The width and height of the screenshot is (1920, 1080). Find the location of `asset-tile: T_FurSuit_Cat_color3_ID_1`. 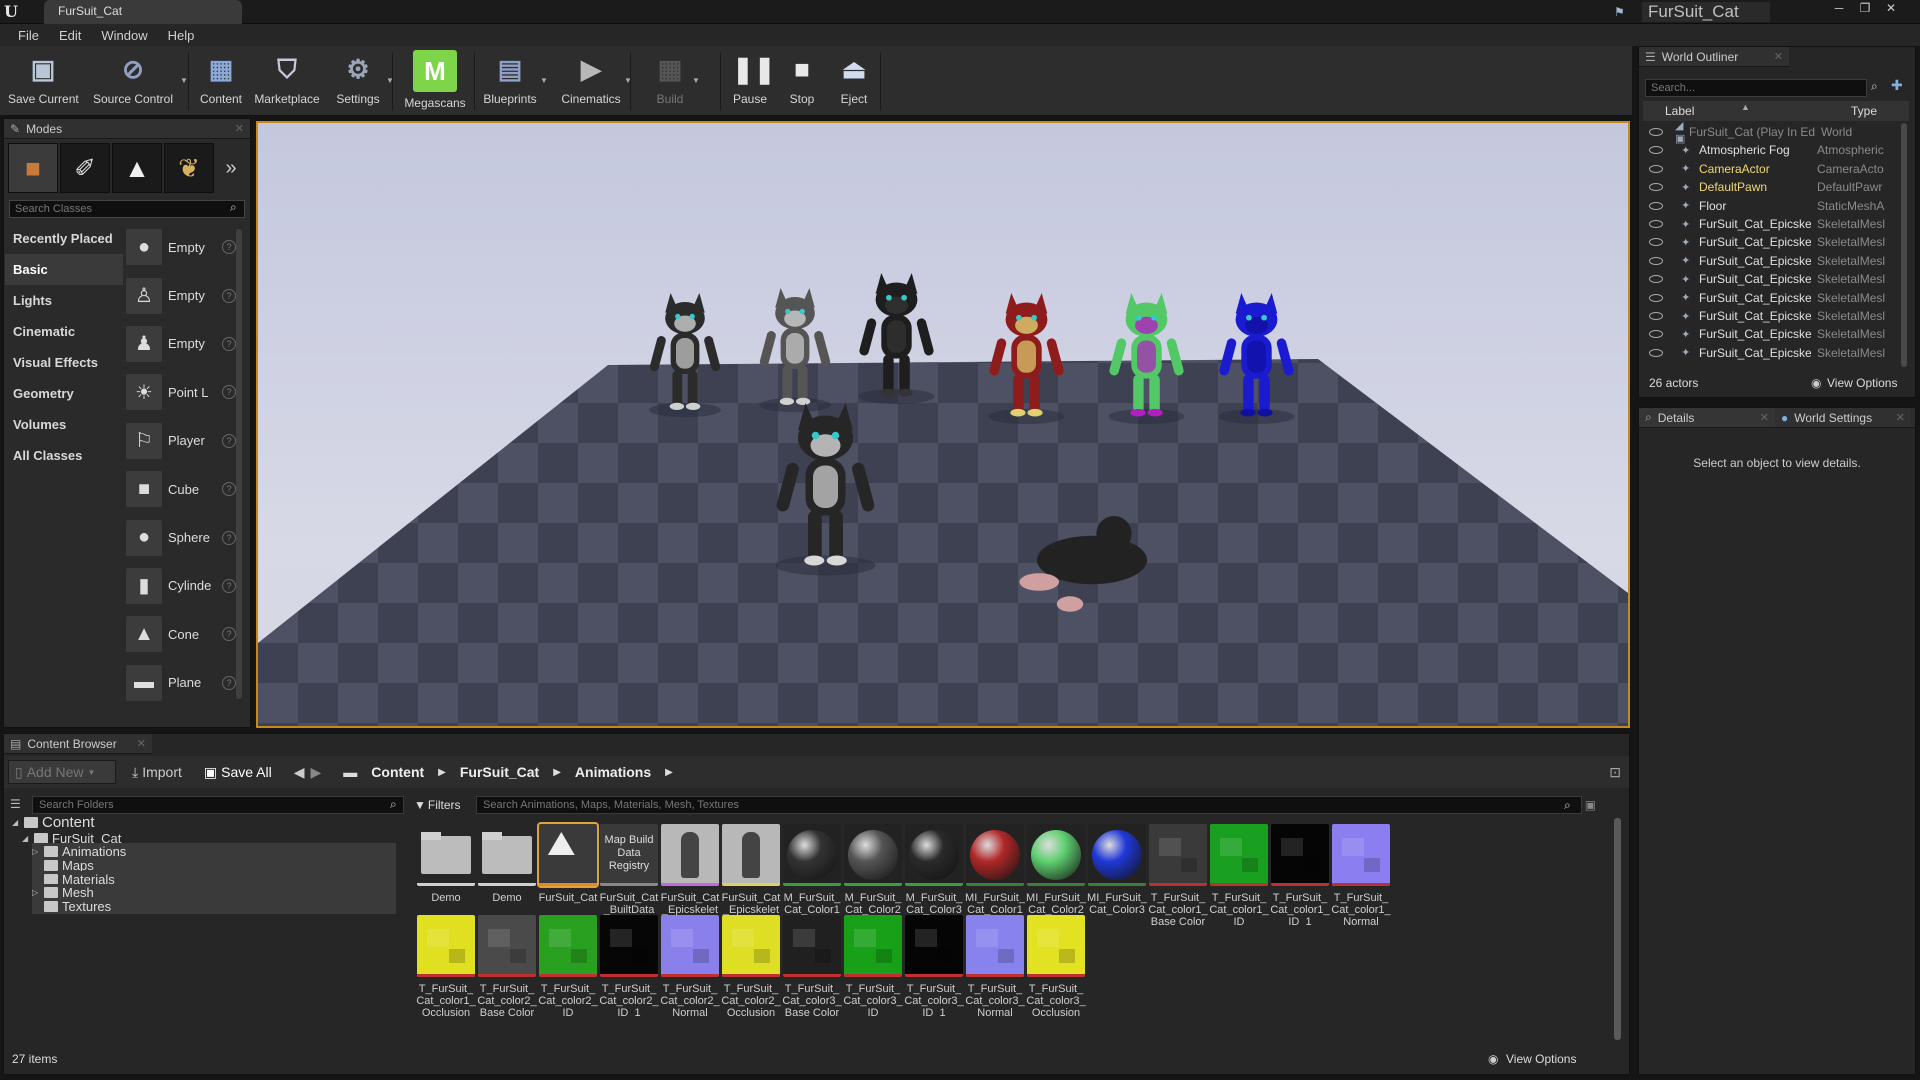

asset-tile: T_FurSuit_Cat_color3_ID_1 is located at coordinates (934, 969).